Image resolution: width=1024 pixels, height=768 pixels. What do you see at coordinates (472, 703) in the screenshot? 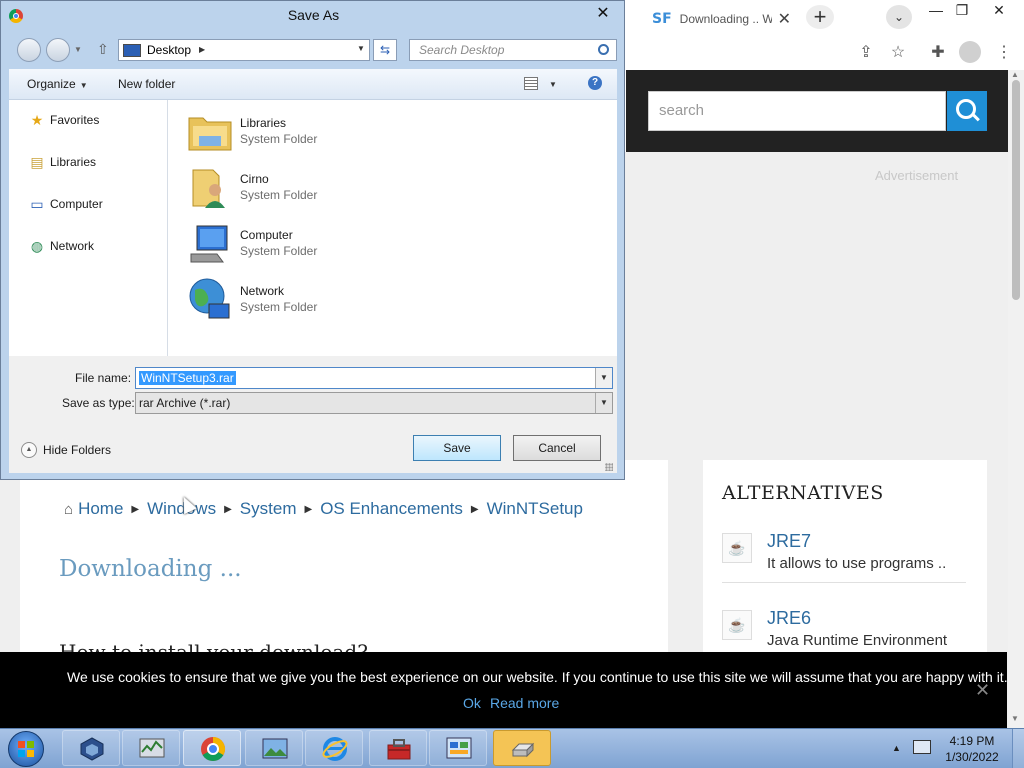
I see `cookie-ok-button: Ok` at bounding box center [472, 703].